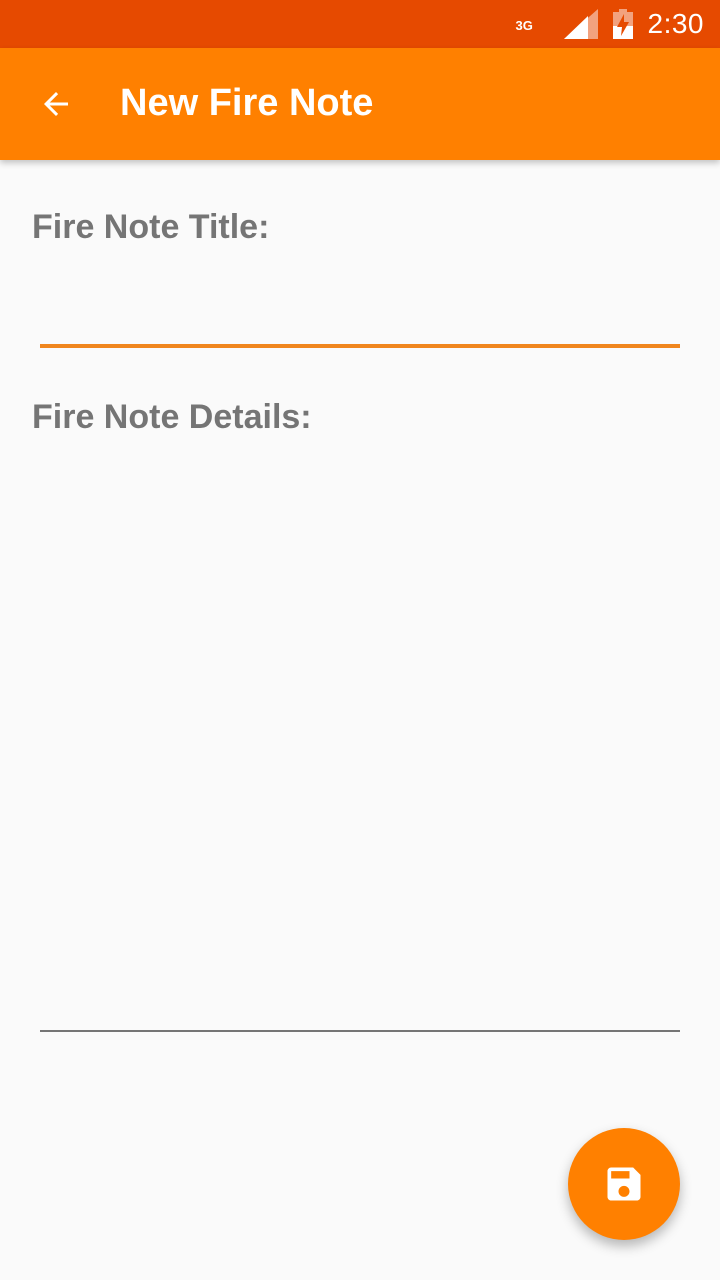 The height and width of the screenshot is (1280, 720). Describe the element at coordinates (151, 227) in the screenshot. I see `title-label: Fire Note Title:` at that location.